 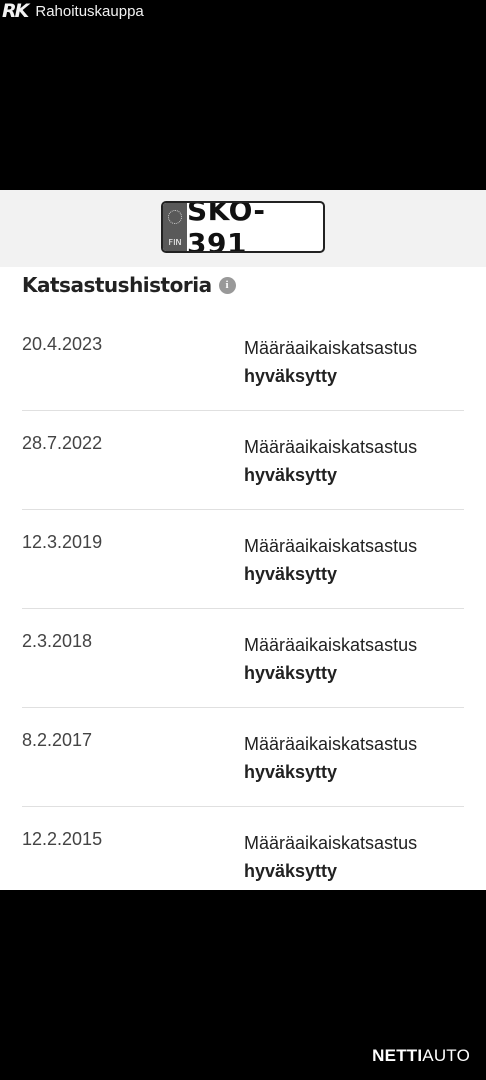 I want to click on nettiauto-logo: NETTIAUTO, so click(x=421, y=1056).